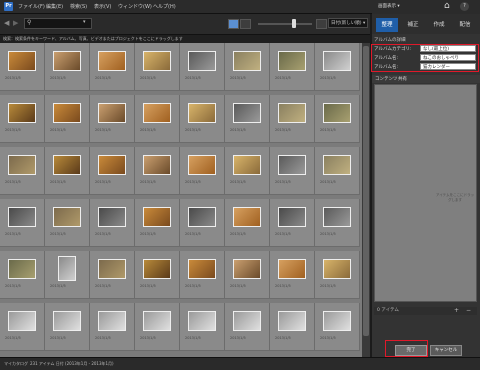 The height and width of the screenshot is (370, 480). Describe the element at coordinates (464, 6) in the screenshot. I see `help-icon: ?` at that location.